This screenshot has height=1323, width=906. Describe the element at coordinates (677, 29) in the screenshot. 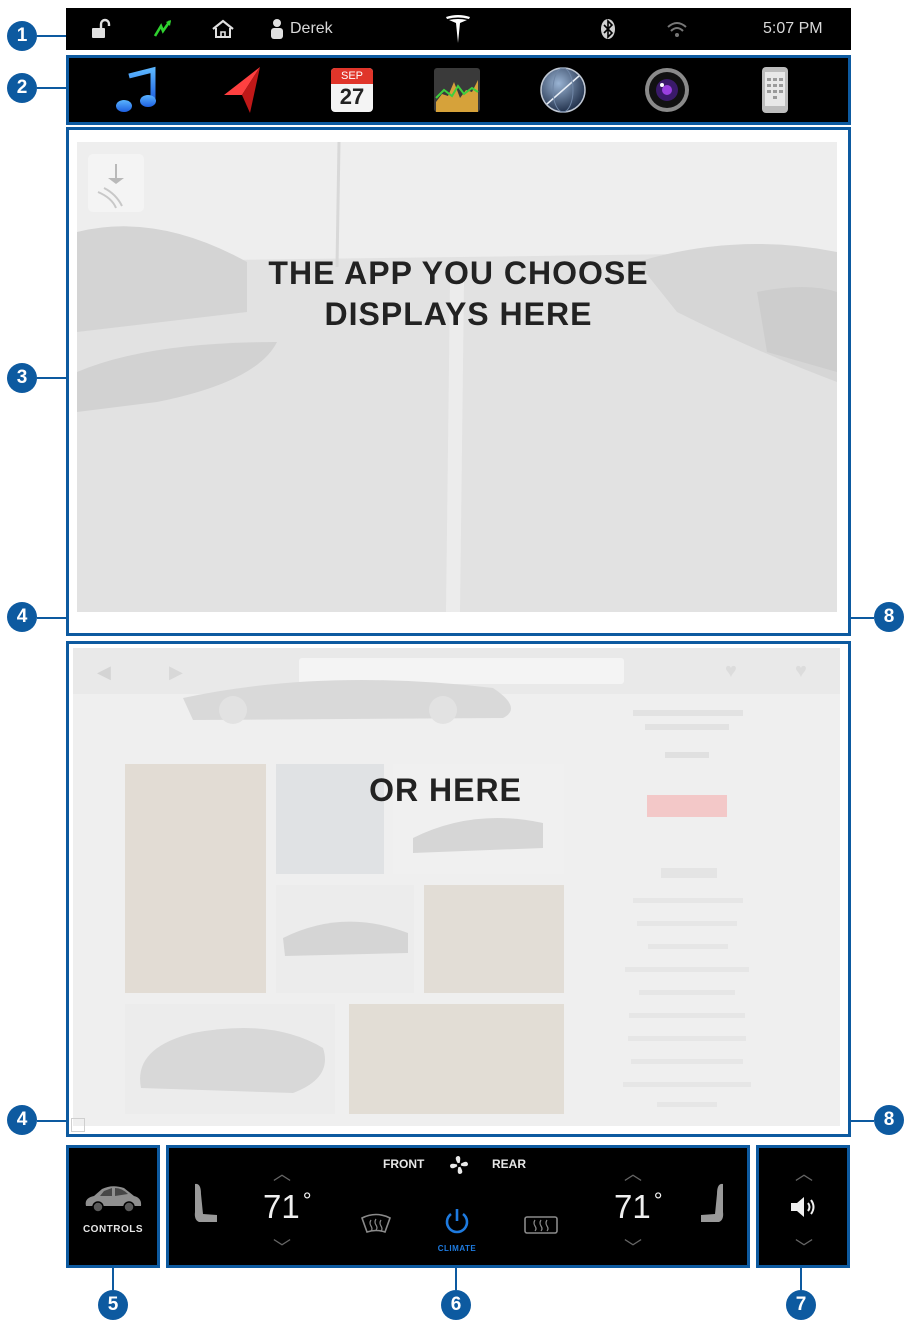

I see `wifi-icon` at that location.